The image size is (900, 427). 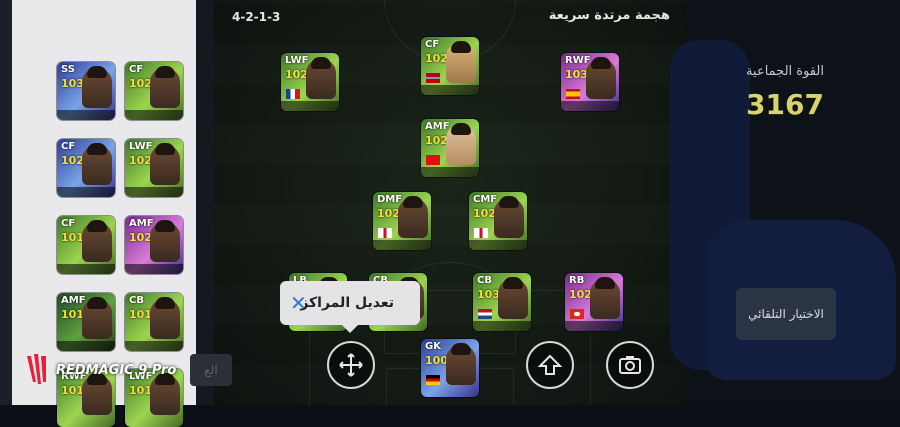 What do you see at coordinates (786, 314) in the screenshot?
I see `auto-select-button: الاختيار التلقائي` at bounding box center [786, 314].